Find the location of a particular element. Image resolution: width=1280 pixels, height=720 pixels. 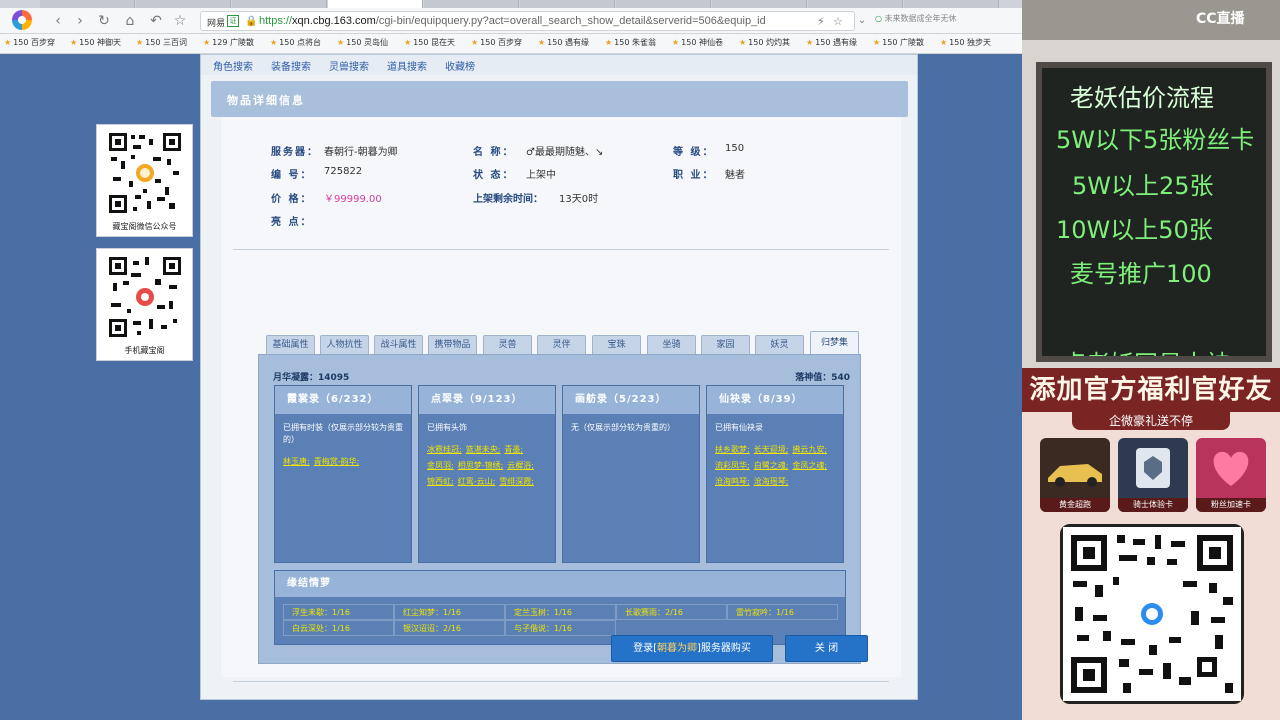

tab-basic-attr: 基础属性 is located at coordinates (290, 344).